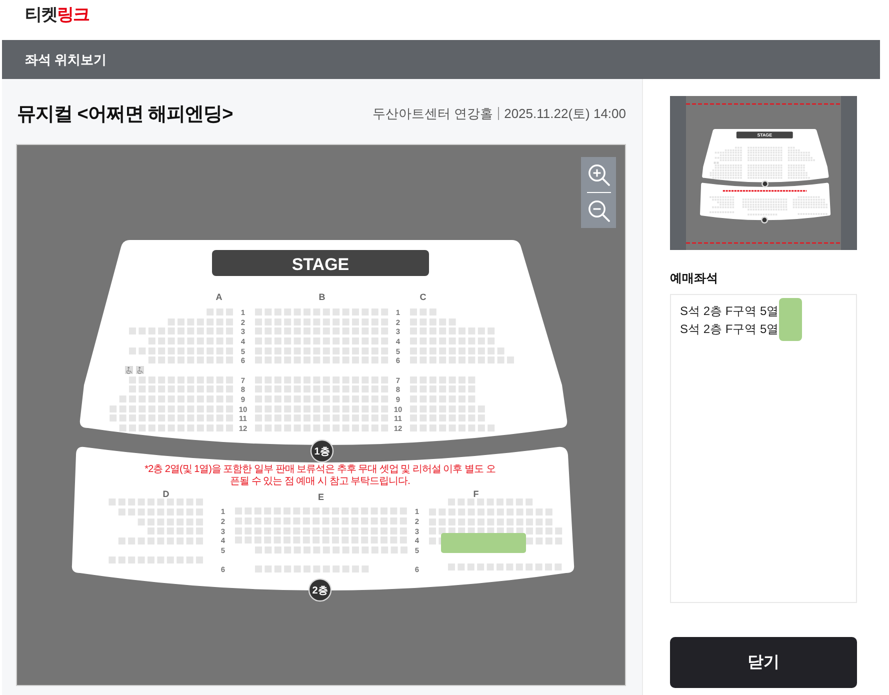 The image size is (889, 695). I want to click on zoom-out-icon, so click(598, 210).